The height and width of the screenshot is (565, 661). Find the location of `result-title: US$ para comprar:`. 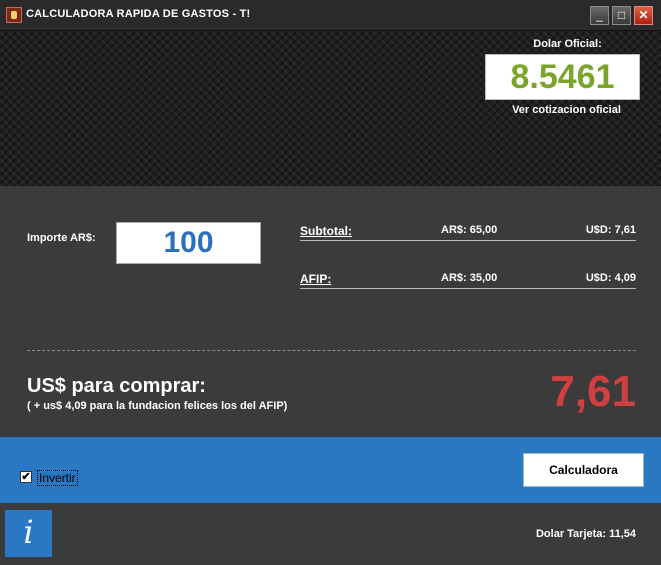

result-title: US$ para comprar: is located at coordinates (116, 386).